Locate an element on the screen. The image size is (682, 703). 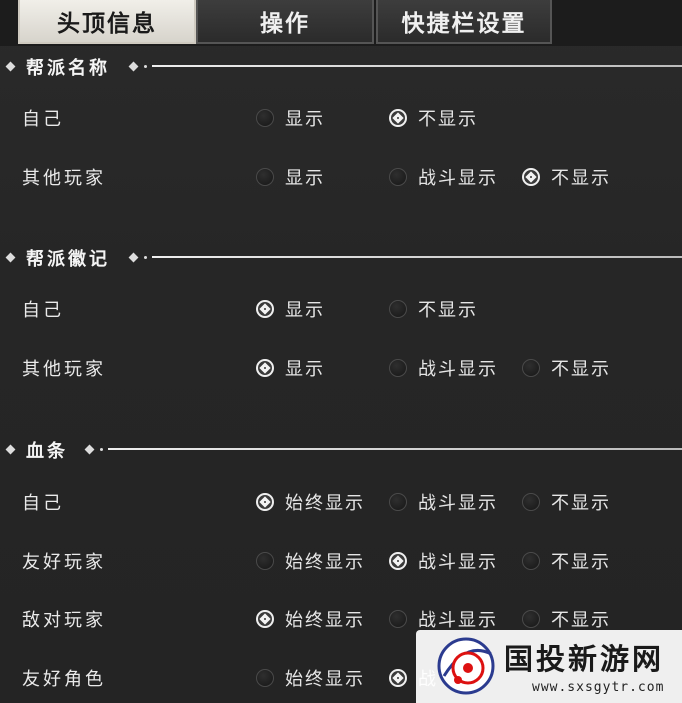
tab-overhead-info: 头顶信息 is located at coordinates (107, 22).